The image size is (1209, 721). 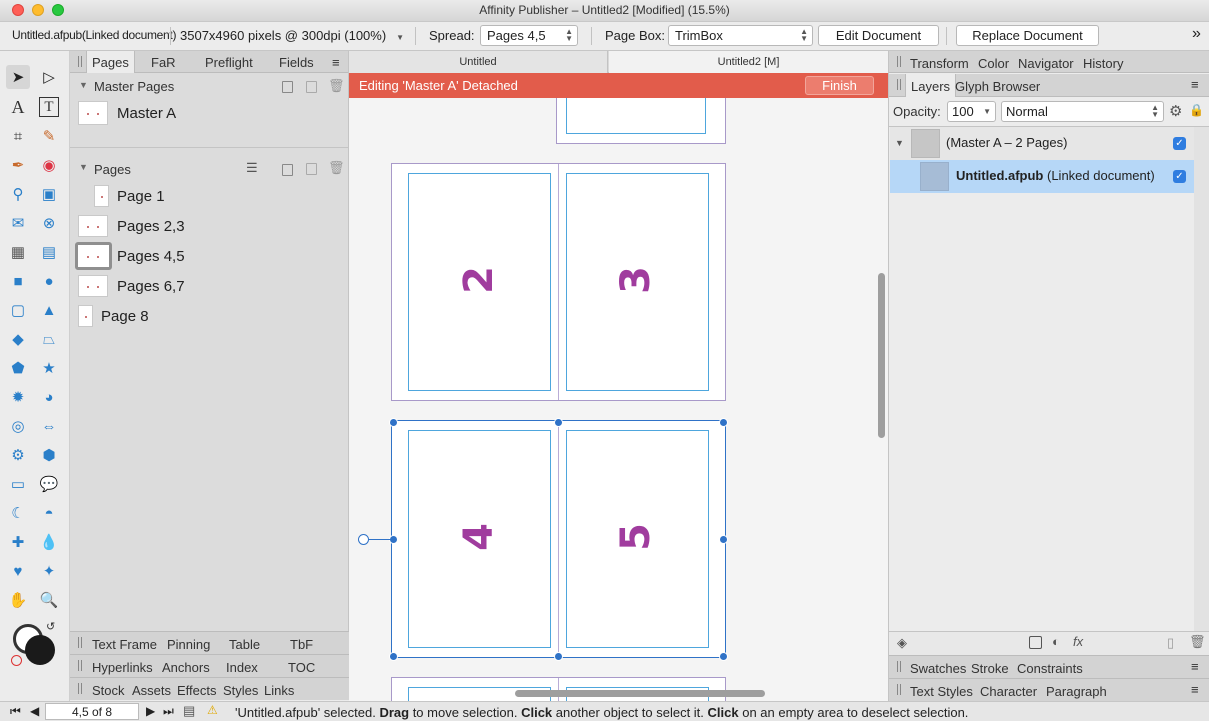 What do you see at coordinates (1170, 643) in the screenshot?
I see `add-layer-icon: ▯` at bounding box center [1170, 643].